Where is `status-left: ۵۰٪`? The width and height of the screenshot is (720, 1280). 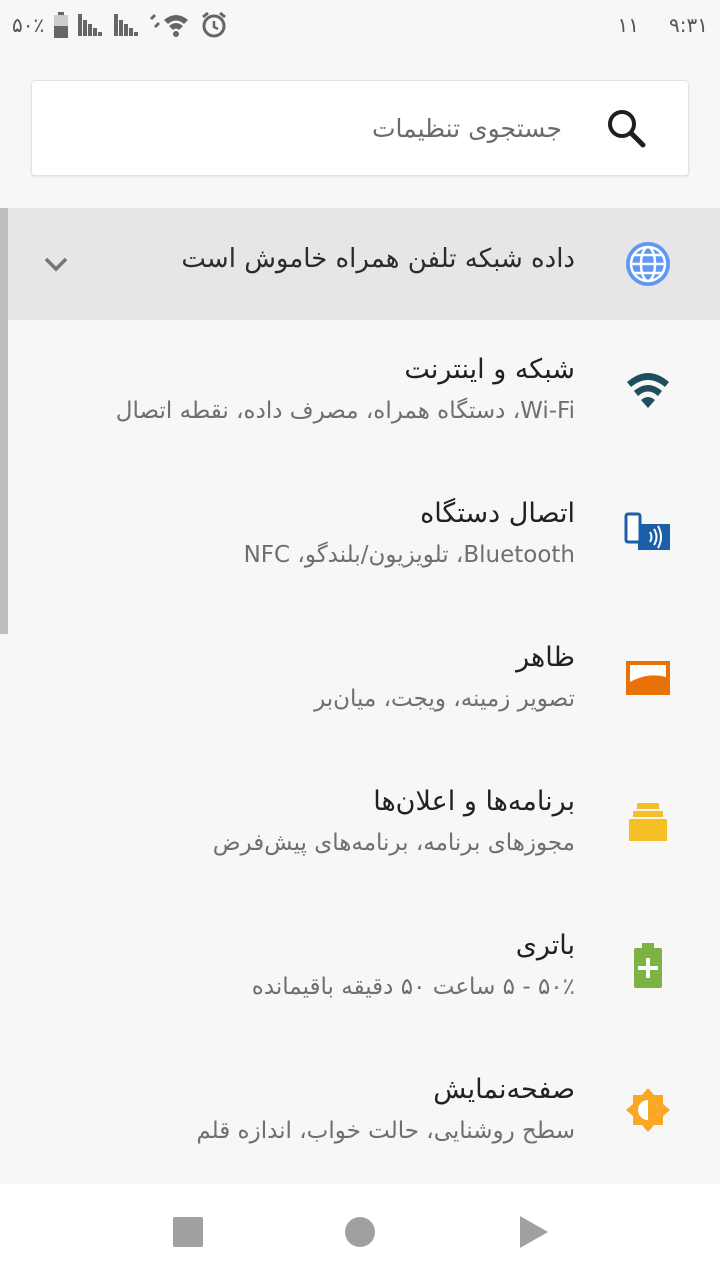 status-left: ۵۰٪ is located at coordinates (120, 25).